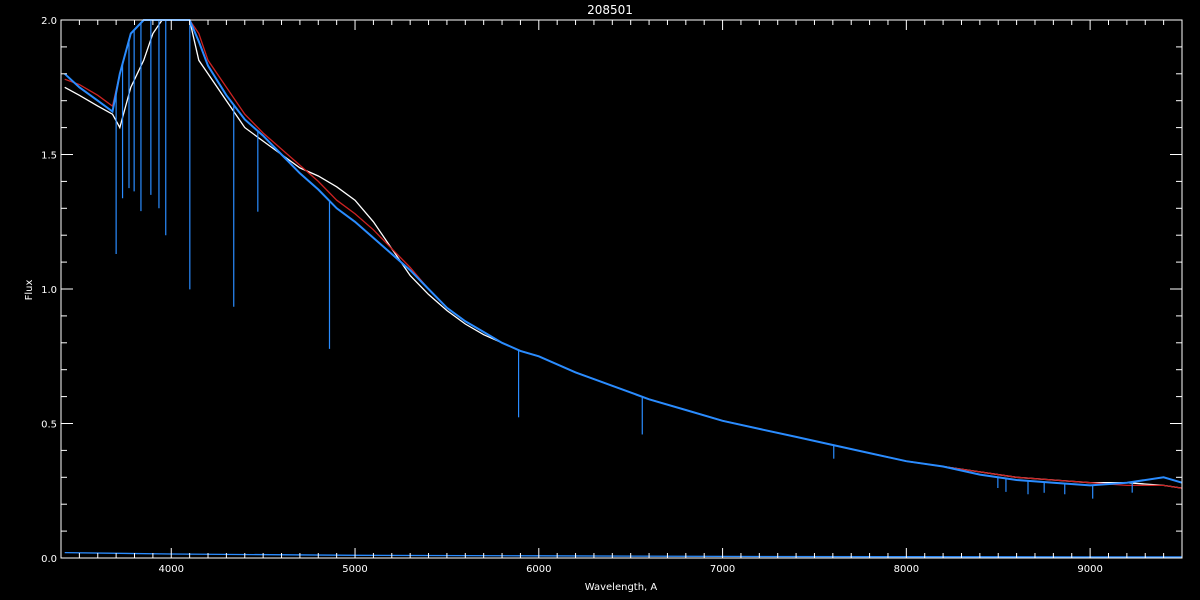 The height and width of the screenshot is (600, 1200). What do you see at coordinates (49, 21) in the screenshot?
I see `y-tick-label: 2.0` at bounding box center [49, 21].